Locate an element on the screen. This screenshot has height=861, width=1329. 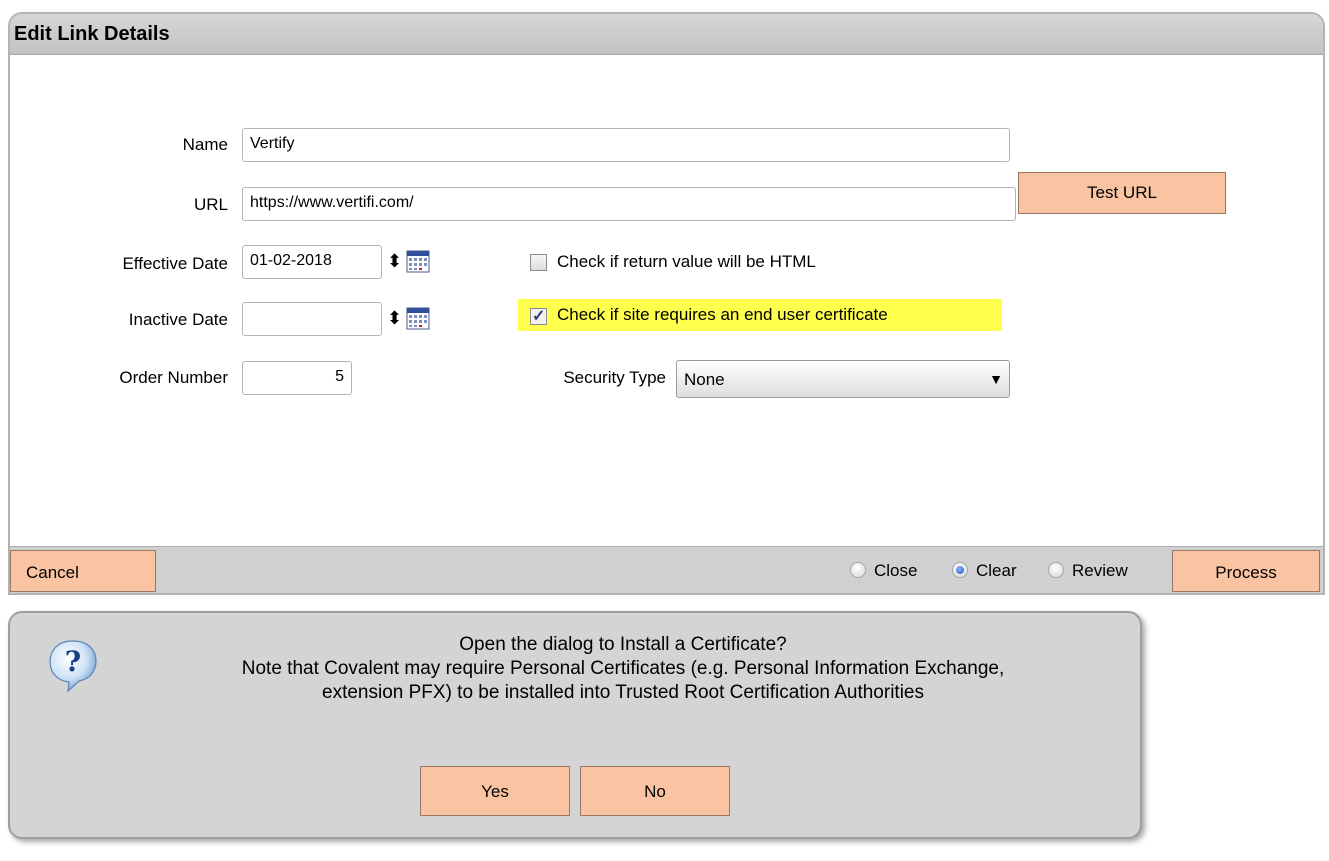
radio-close is located at coordinates (858, 570).